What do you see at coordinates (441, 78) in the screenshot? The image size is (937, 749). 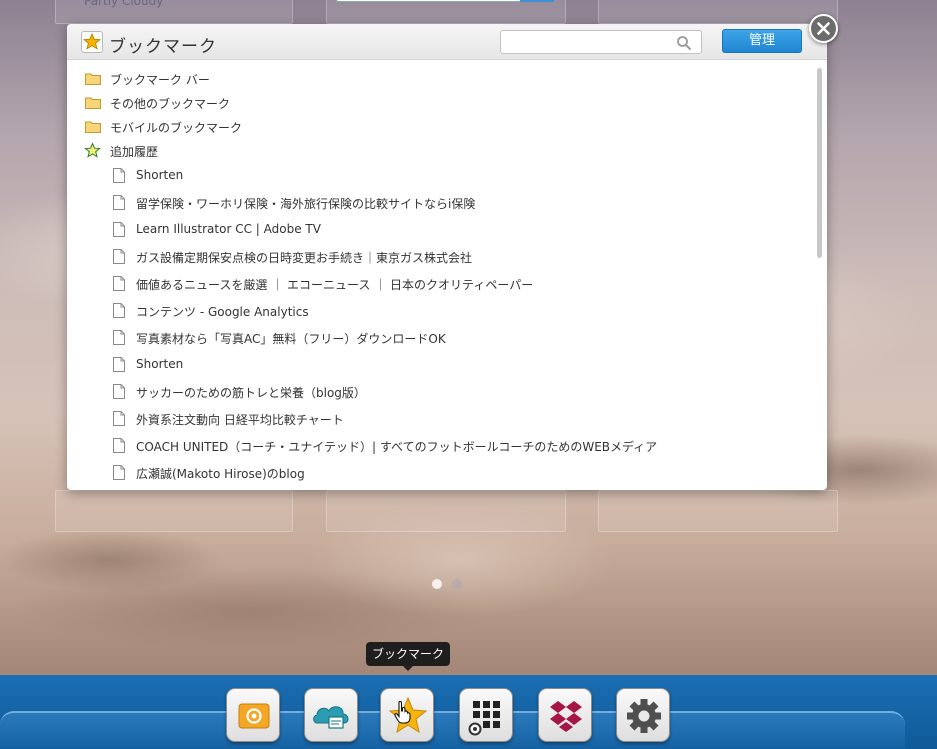 I see `folder-item: ブックマーク バー` at bounding box center [441, 78].